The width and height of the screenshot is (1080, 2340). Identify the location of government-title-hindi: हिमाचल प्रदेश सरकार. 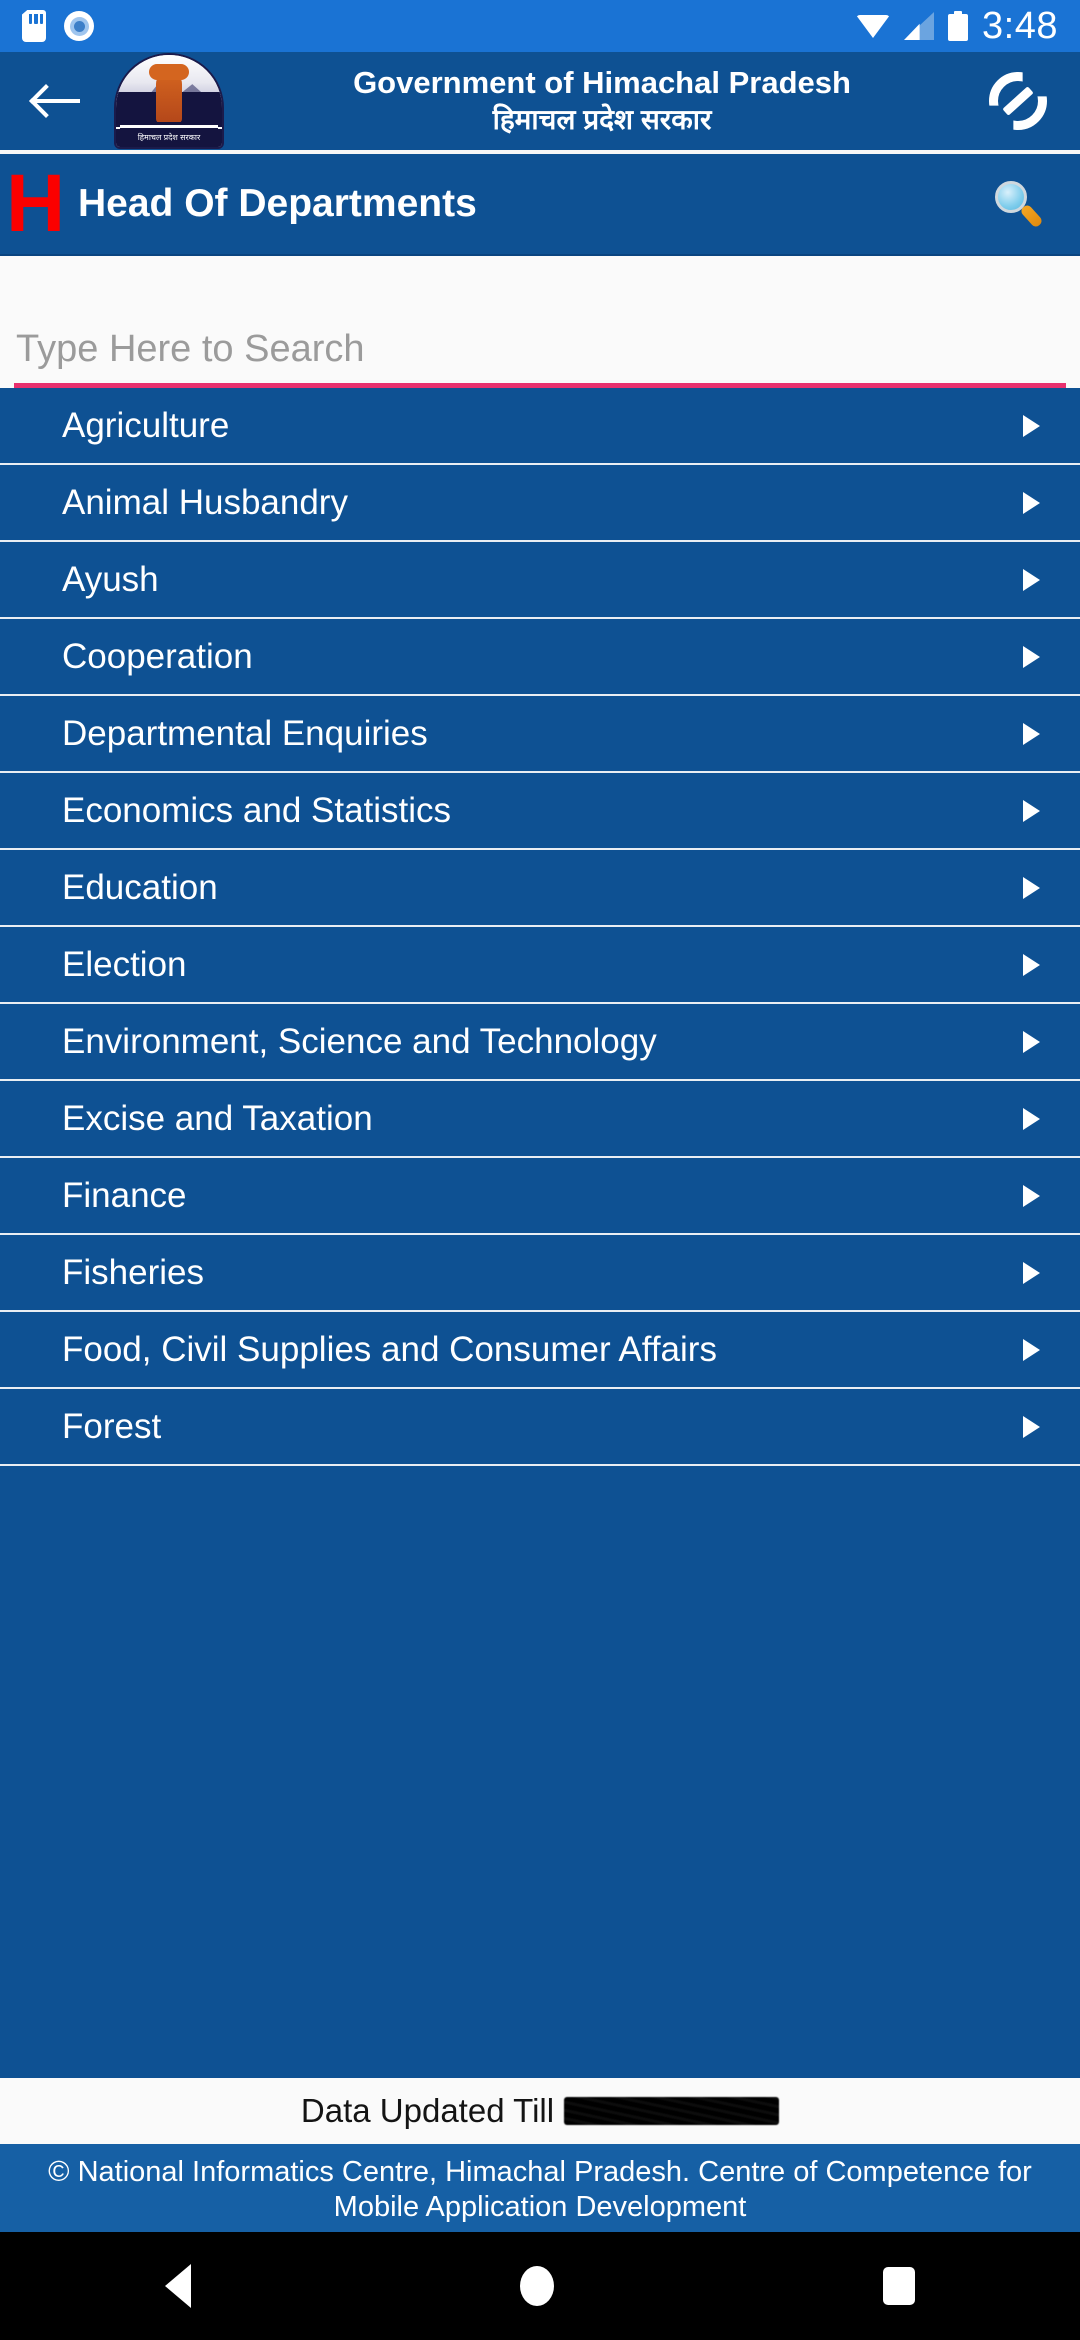
(602, 120).